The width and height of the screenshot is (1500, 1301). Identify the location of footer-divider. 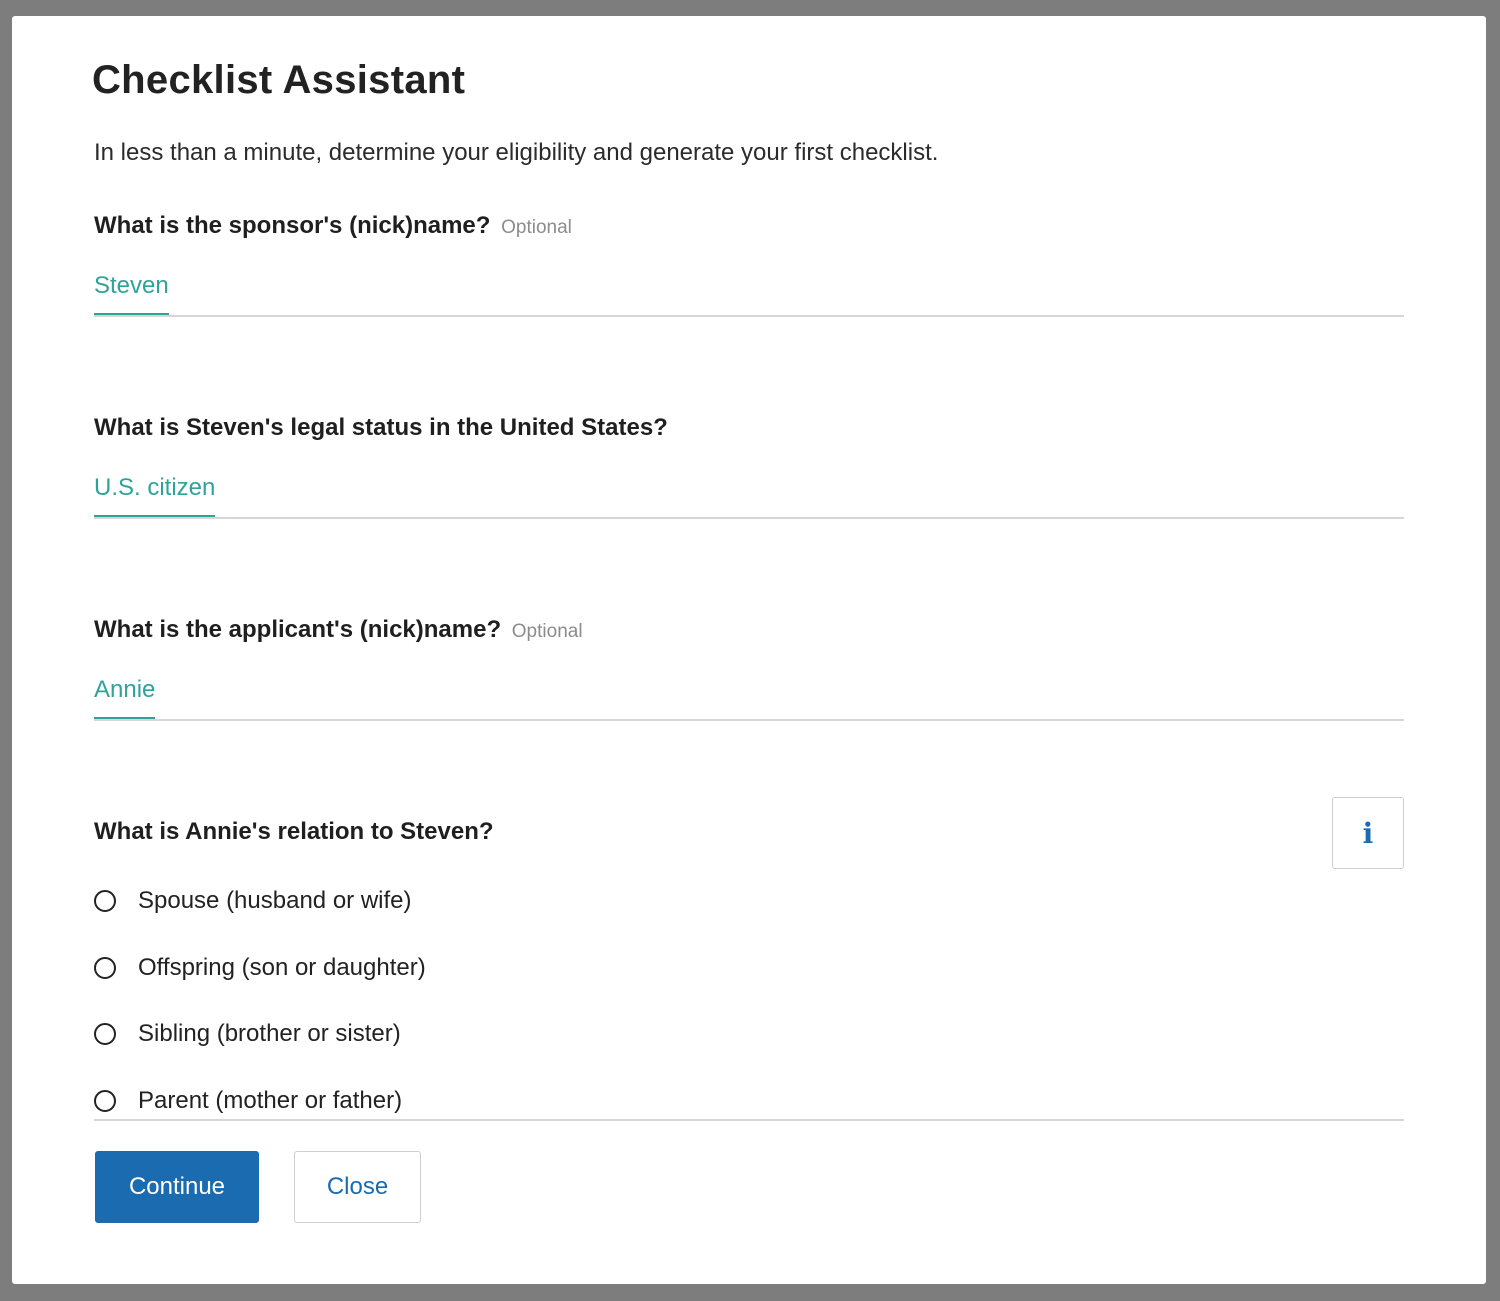
(749, 1120).